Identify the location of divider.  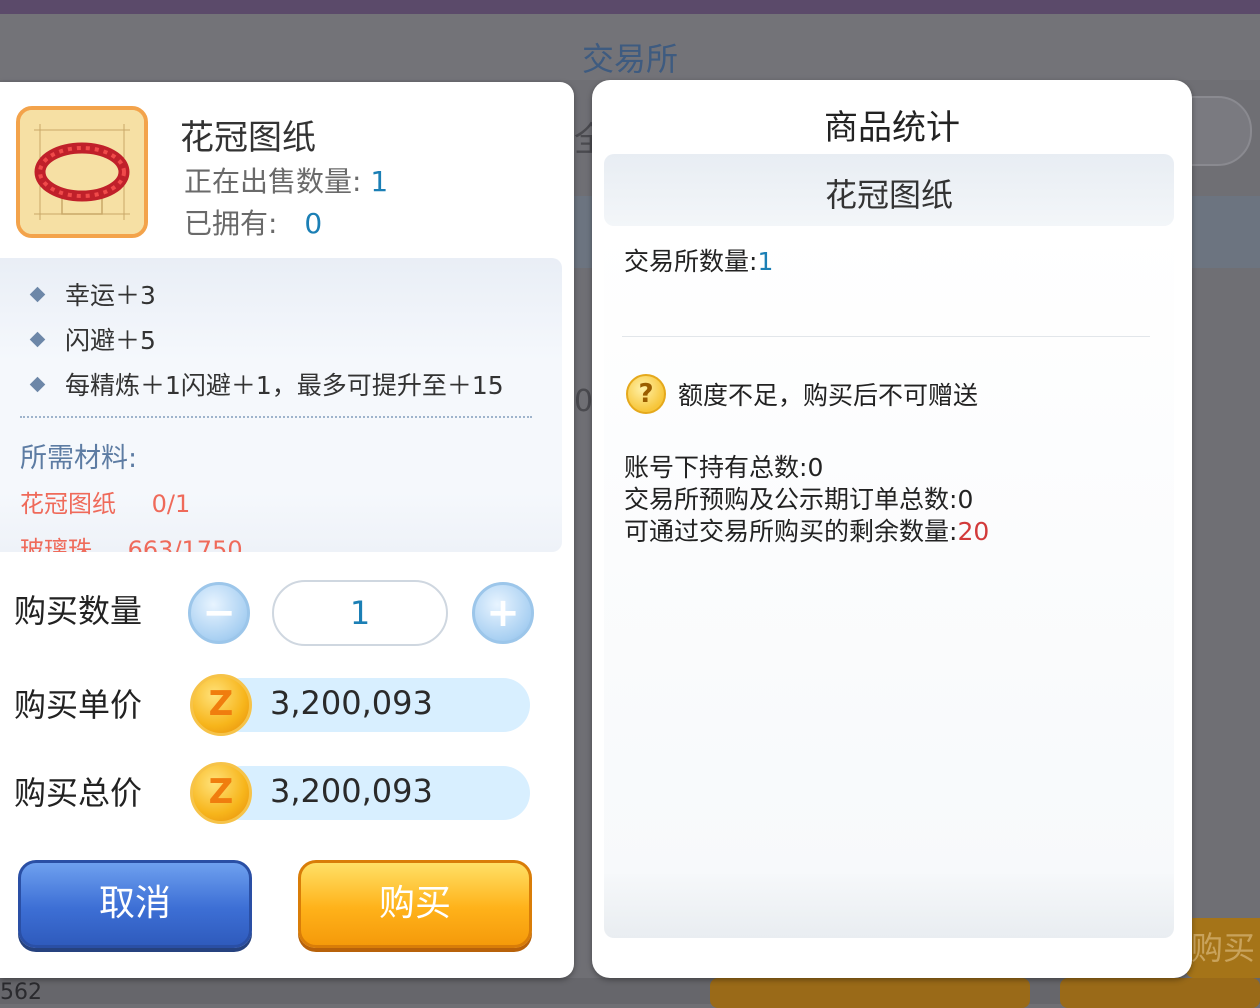
(886, 336).